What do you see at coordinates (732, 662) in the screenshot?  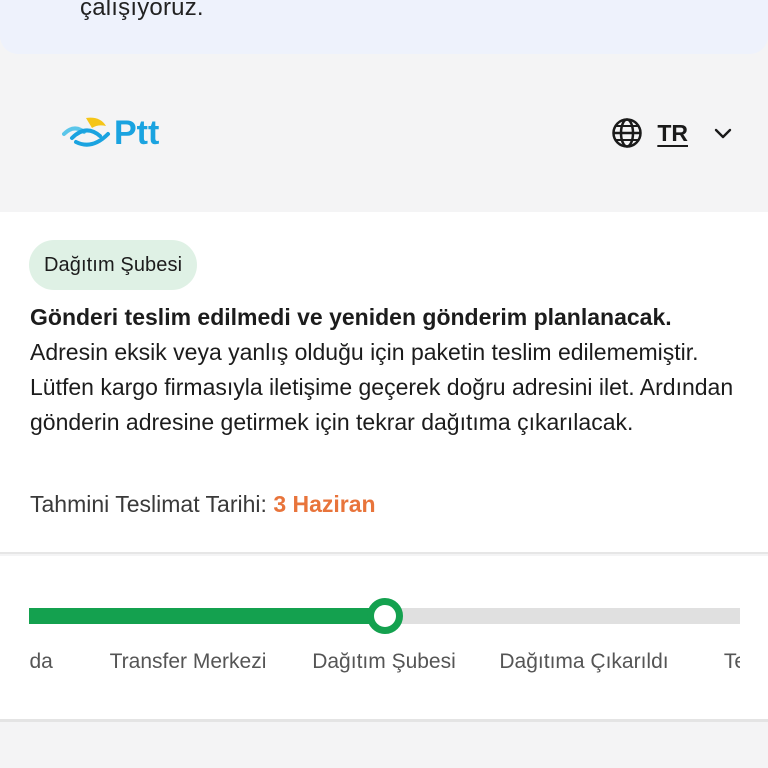 I see `tracker-step: Te` at bounding box center [732, 662].